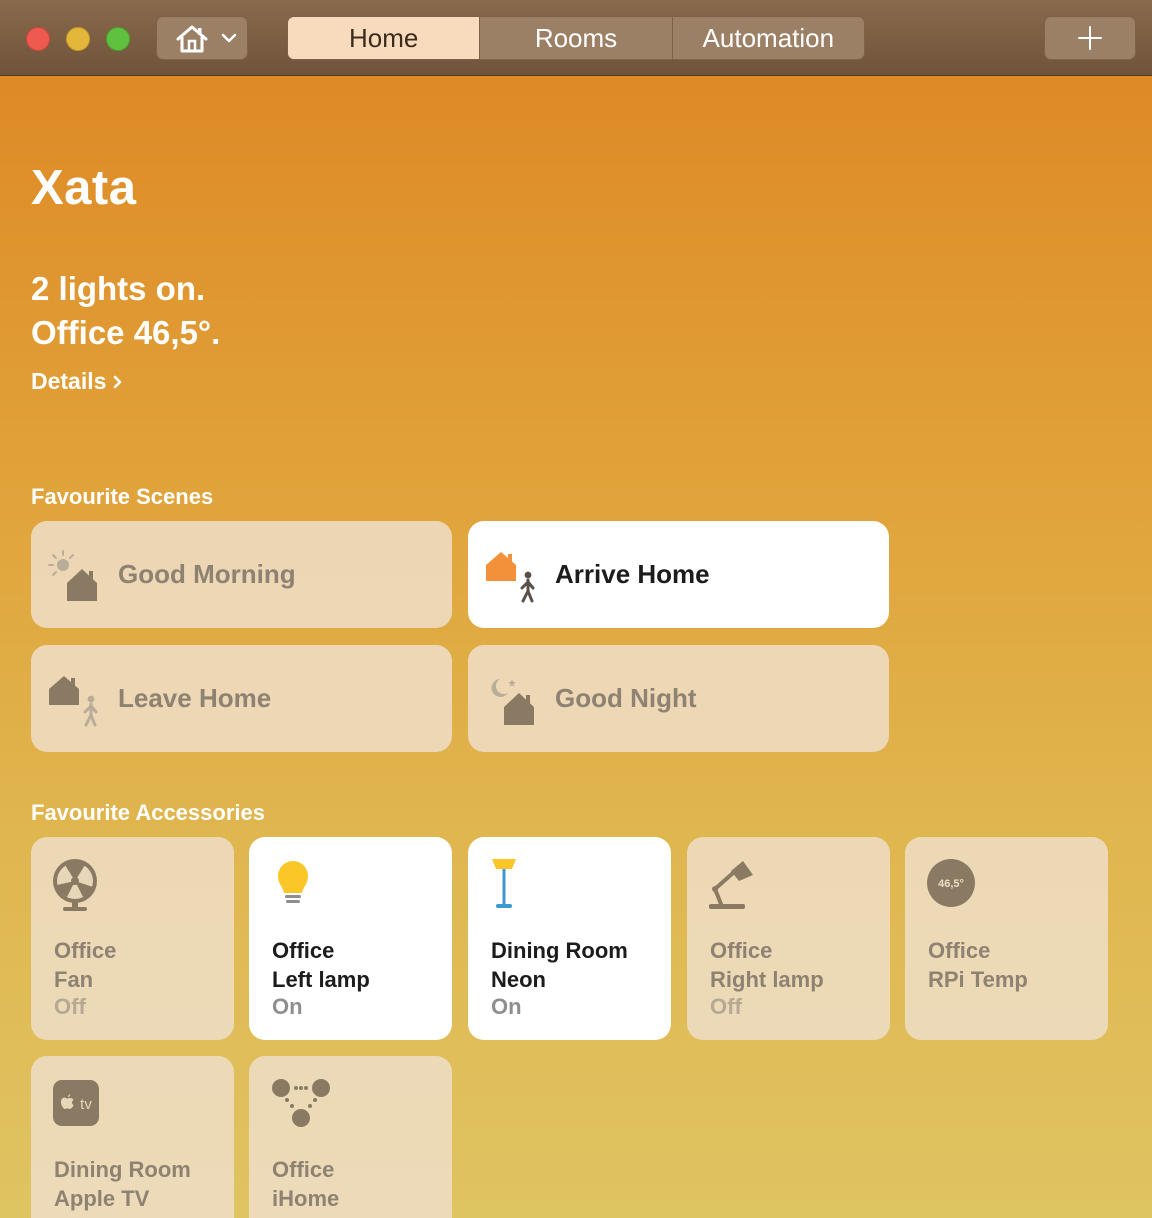 The width and height of the screenshot is (1152, 1218). Describe the element at coordinates (78, 39) in the screenshot. I see `minimize-window-button` at that location.